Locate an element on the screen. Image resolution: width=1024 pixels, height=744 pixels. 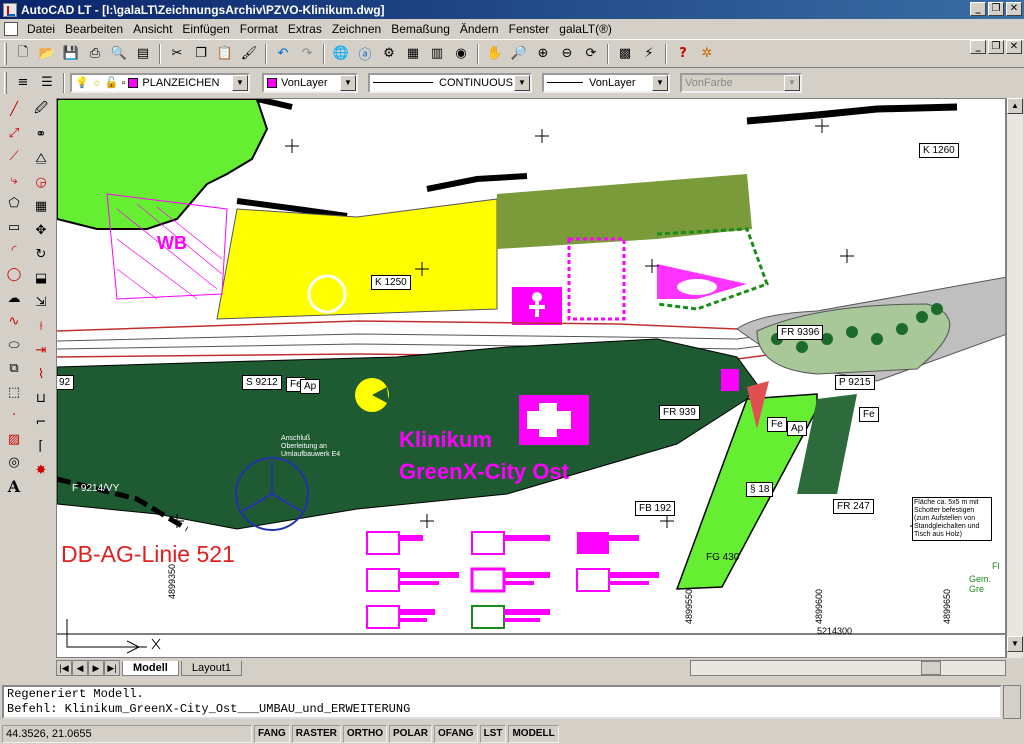
copy-object-icon: ⚭ is located at coordinates (41, 134).